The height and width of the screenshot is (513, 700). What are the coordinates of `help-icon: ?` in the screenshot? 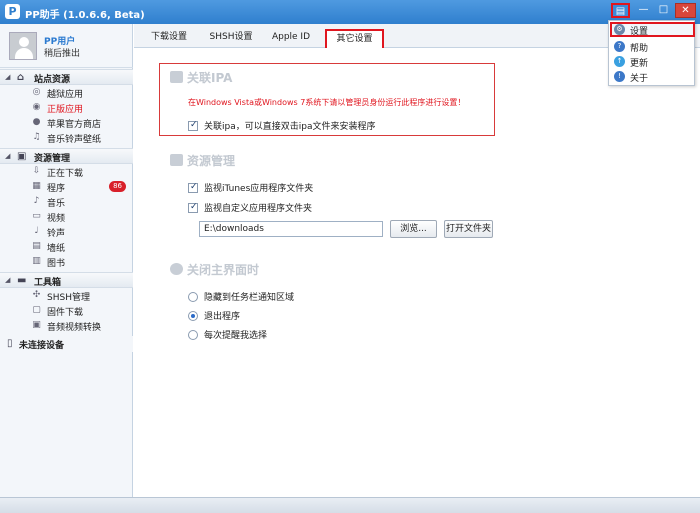 It's located at (619, 46).